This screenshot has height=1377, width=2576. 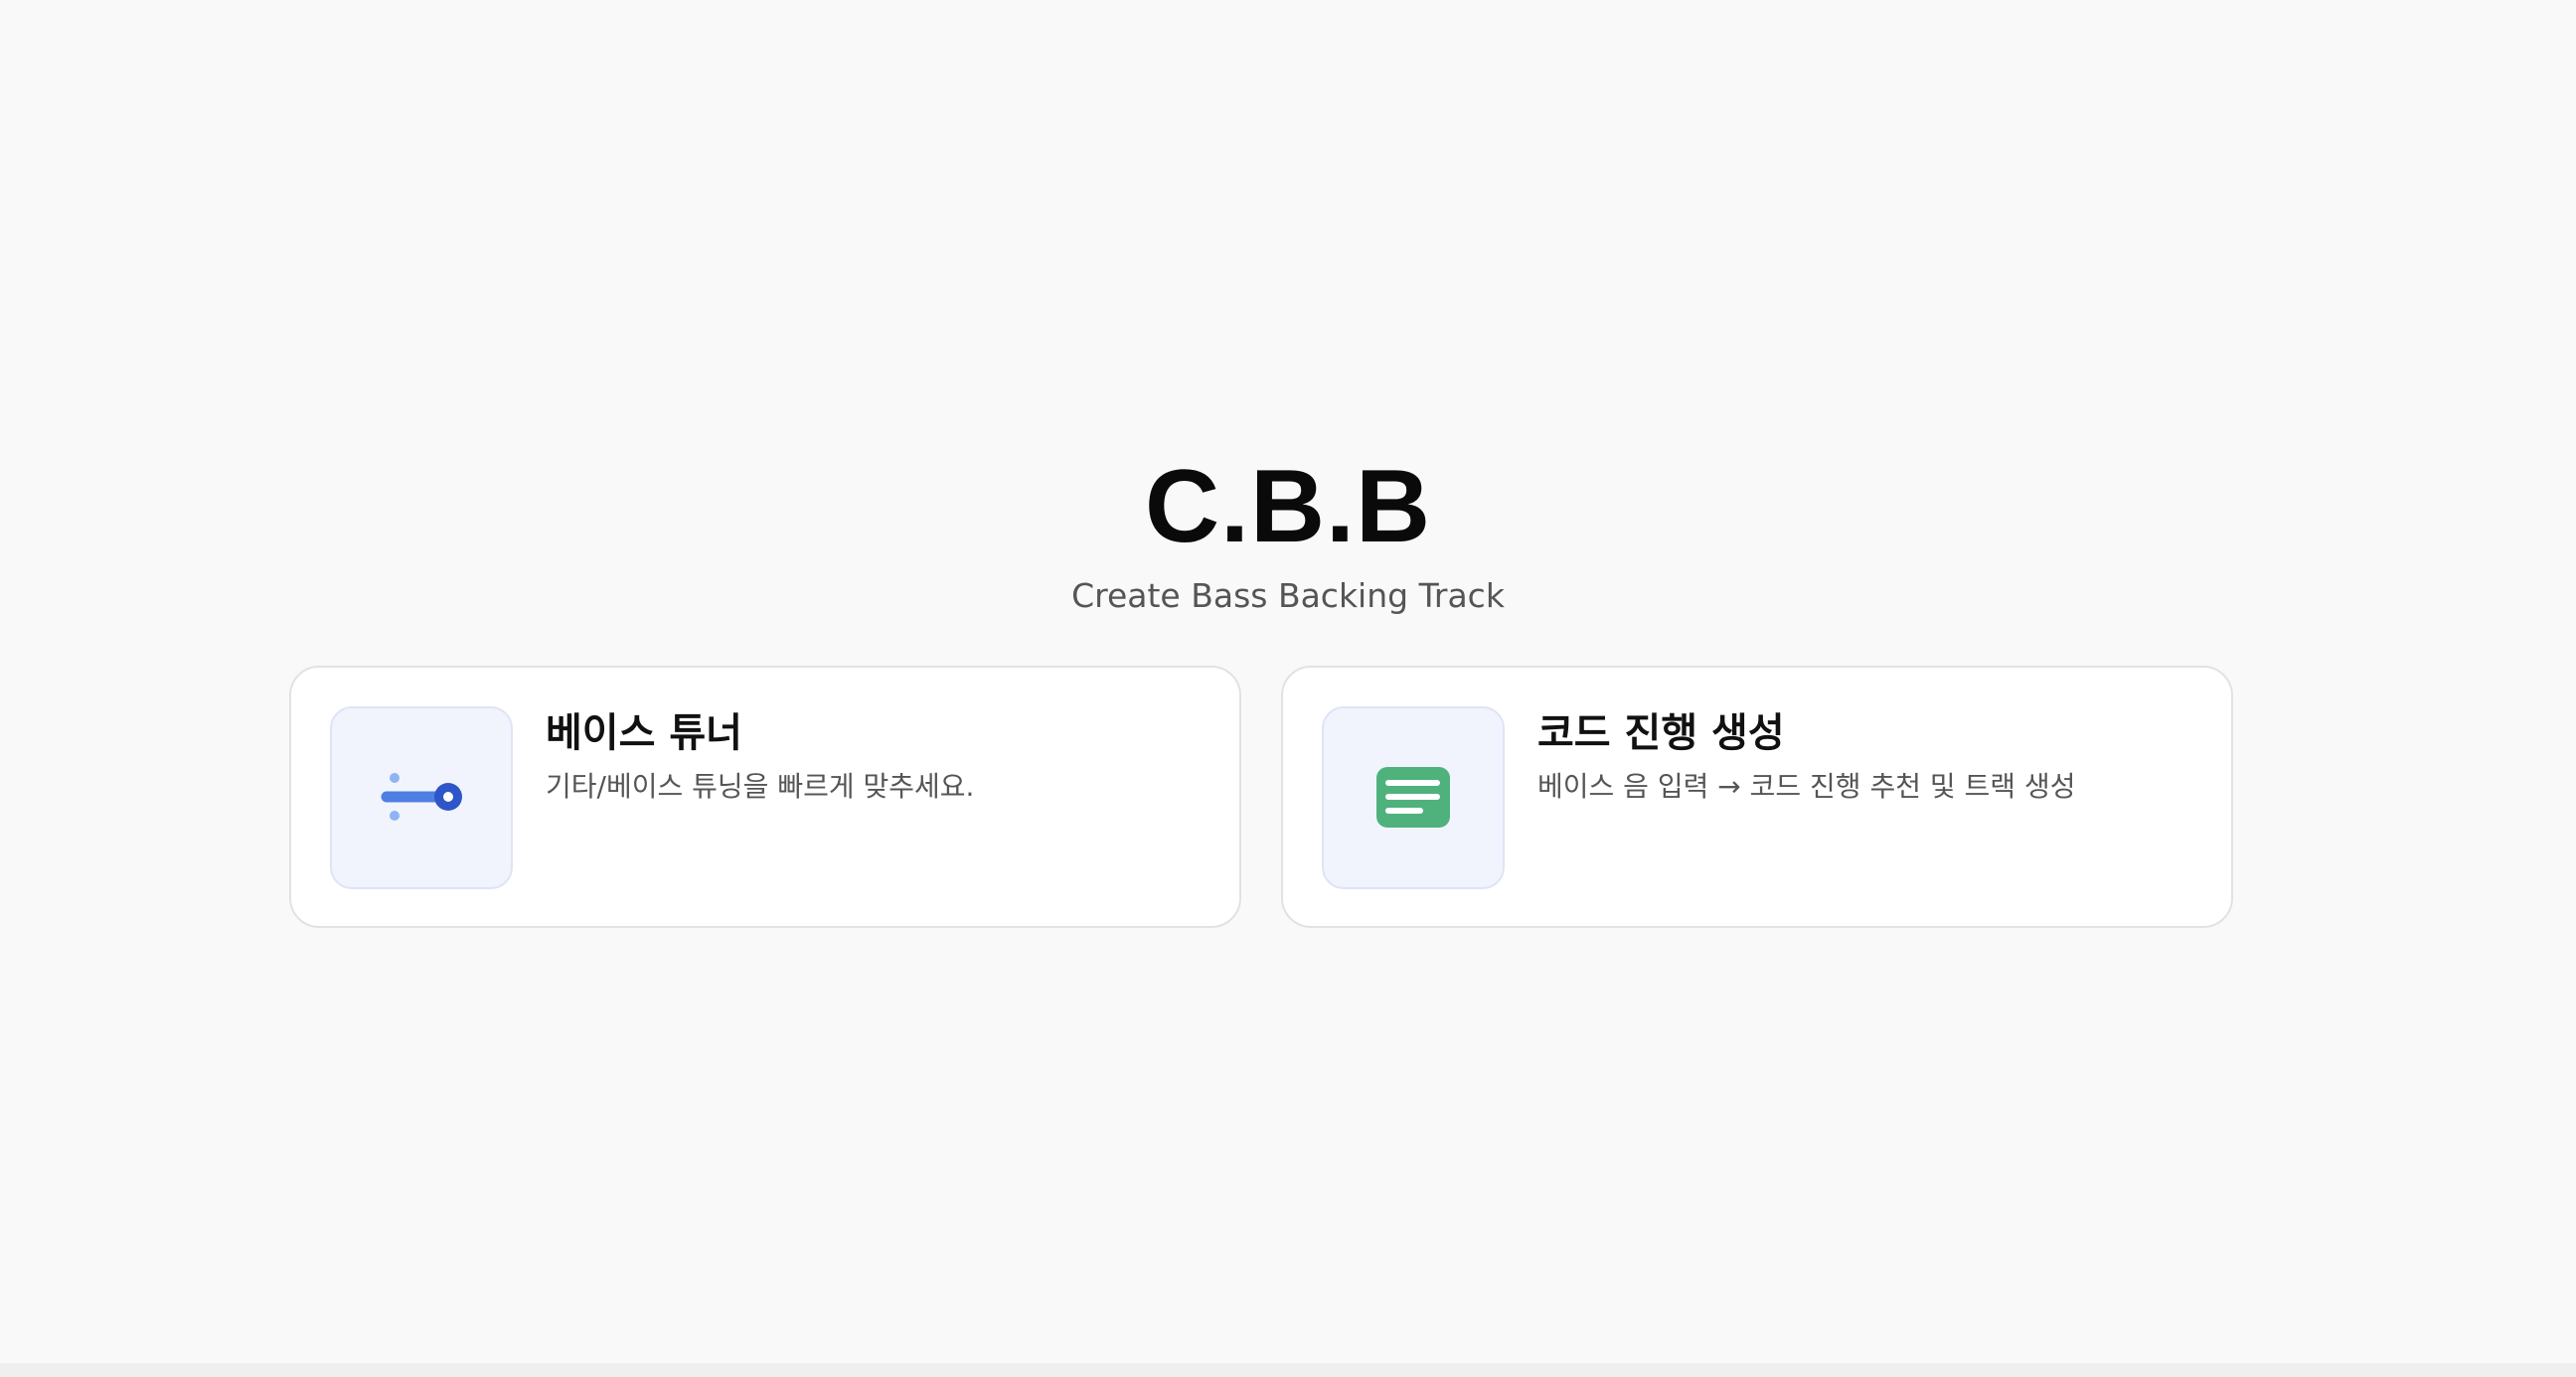 What do you see at coordinates (760, 786) in the screenshot?
I see `card-description: 기타/베이스 튜닝을 빠르게 맞추세요.` at bounding box center [760, 786].